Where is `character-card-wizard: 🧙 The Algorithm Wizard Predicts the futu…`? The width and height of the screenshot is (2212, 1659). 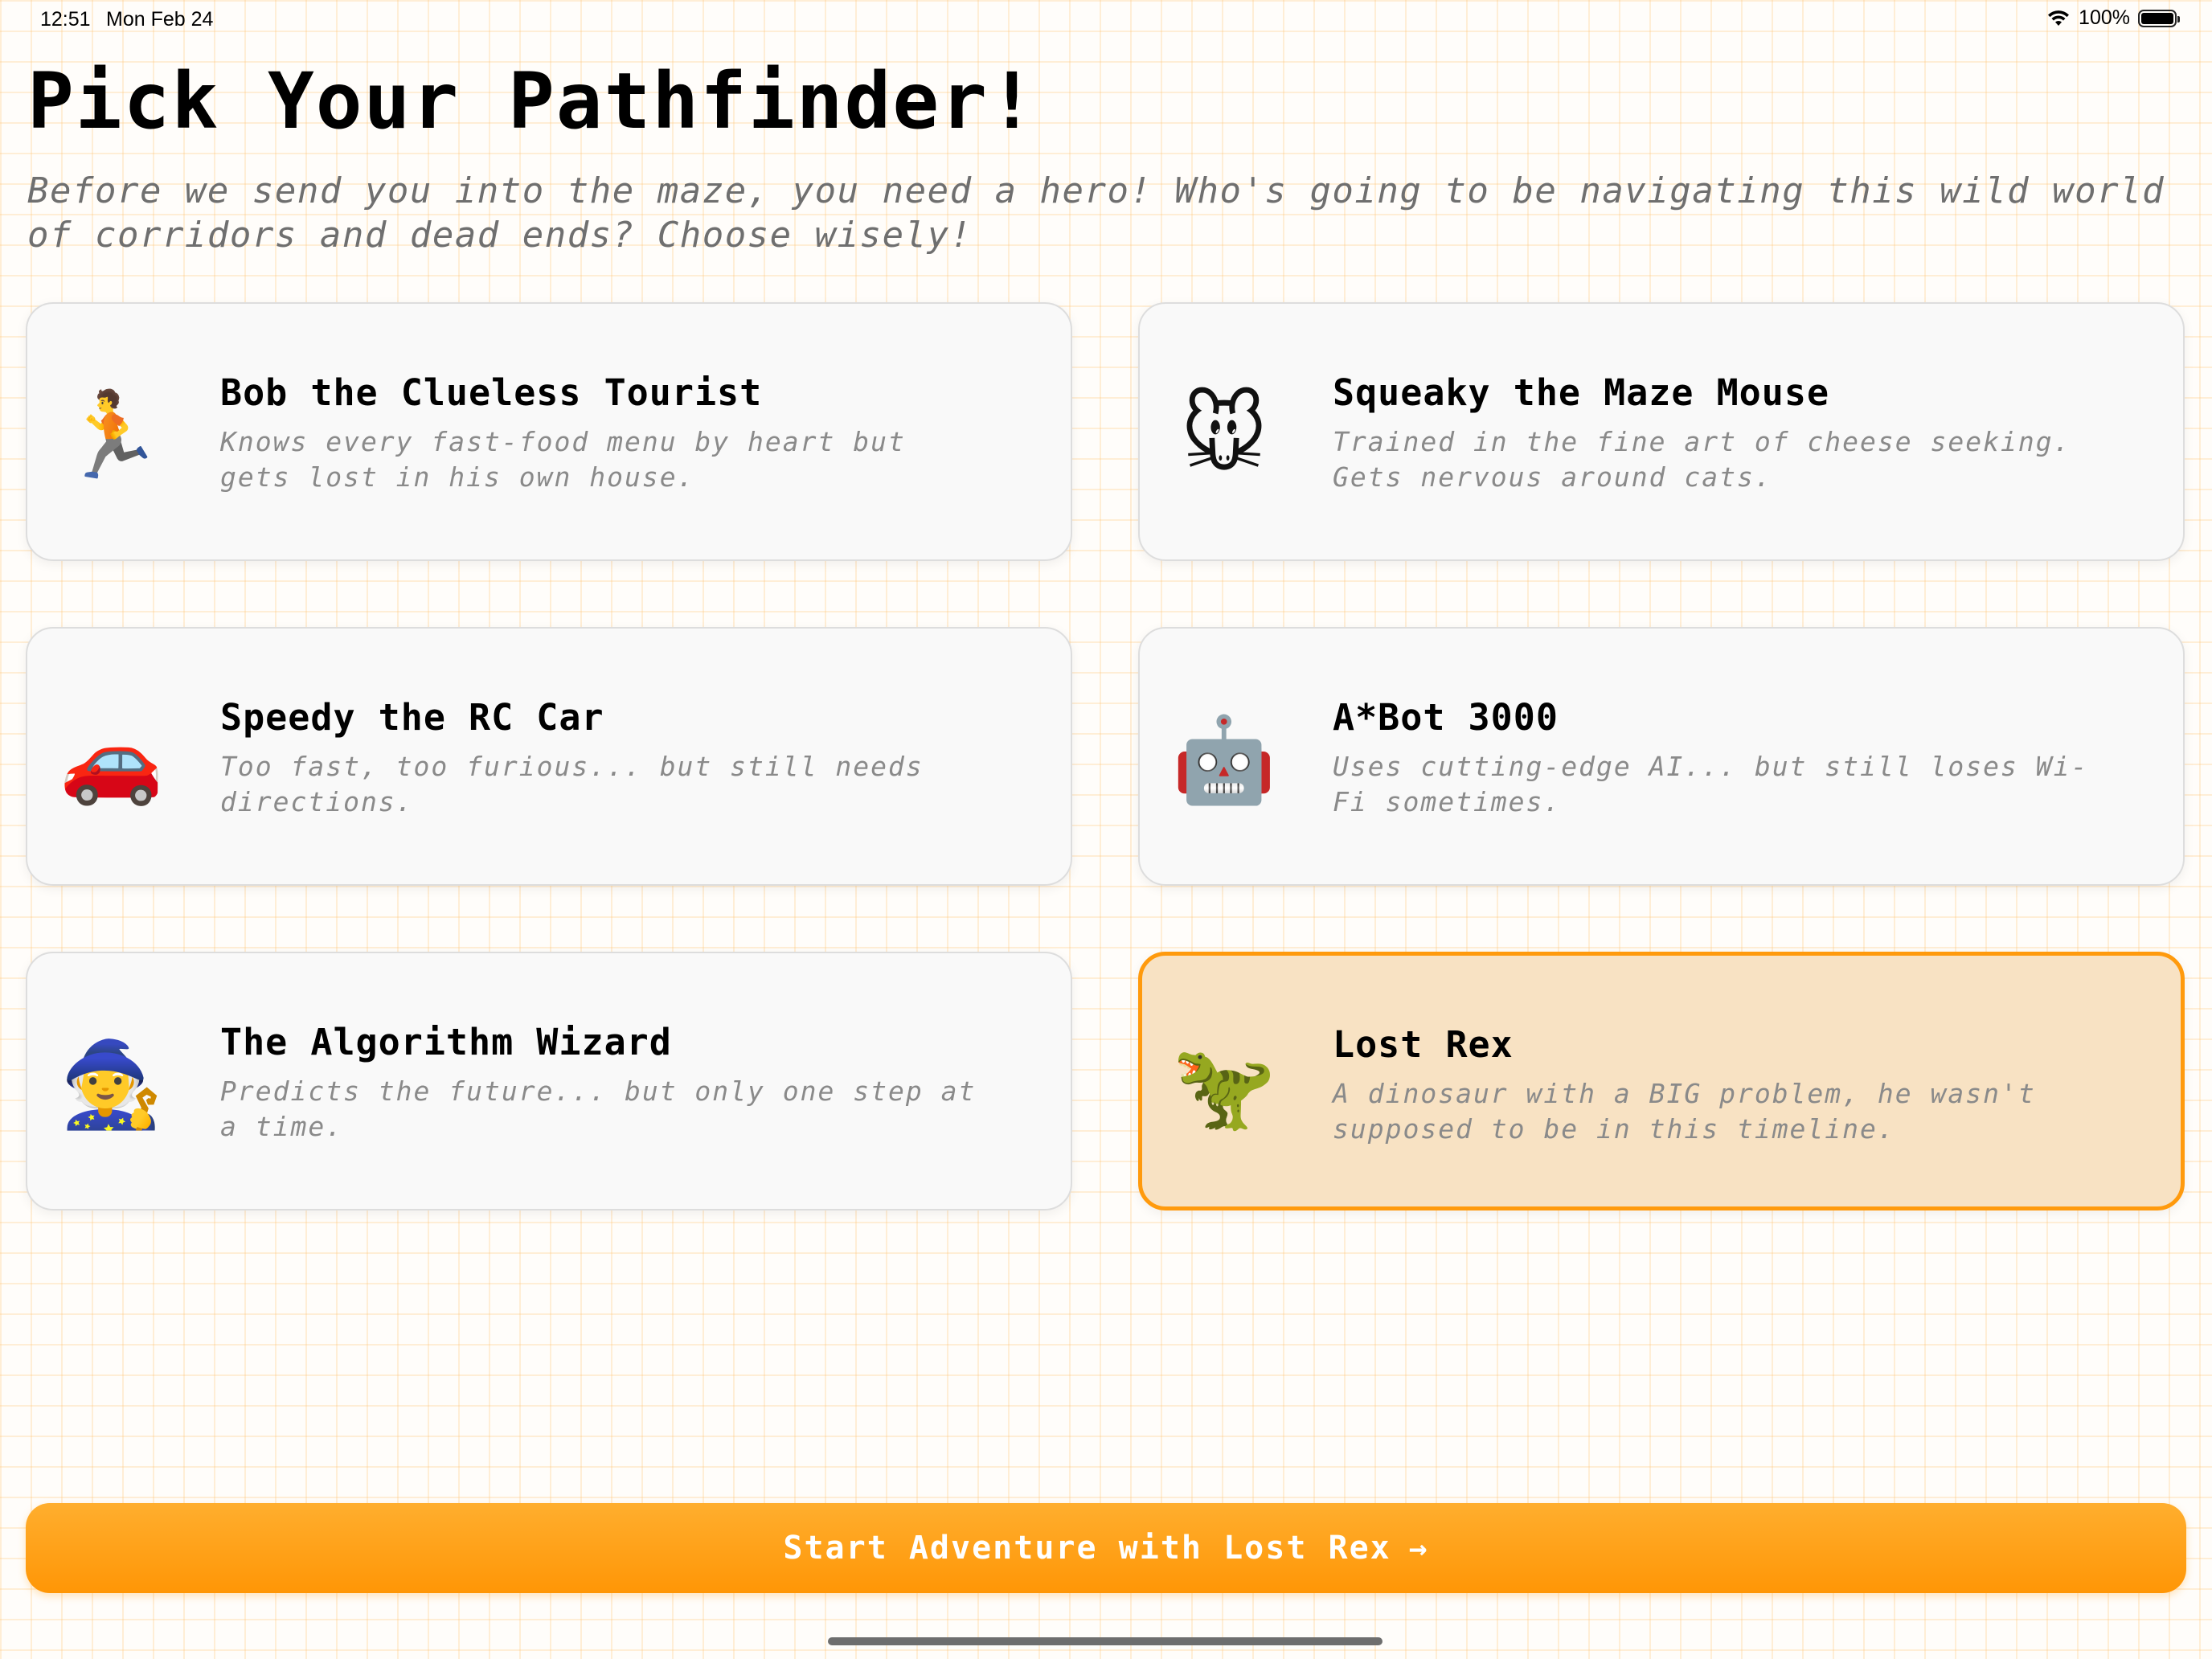
character-card-wizard: 🧙 The Algorithm Wizard Predicts the futu… is located at coordinates (549, 1081).